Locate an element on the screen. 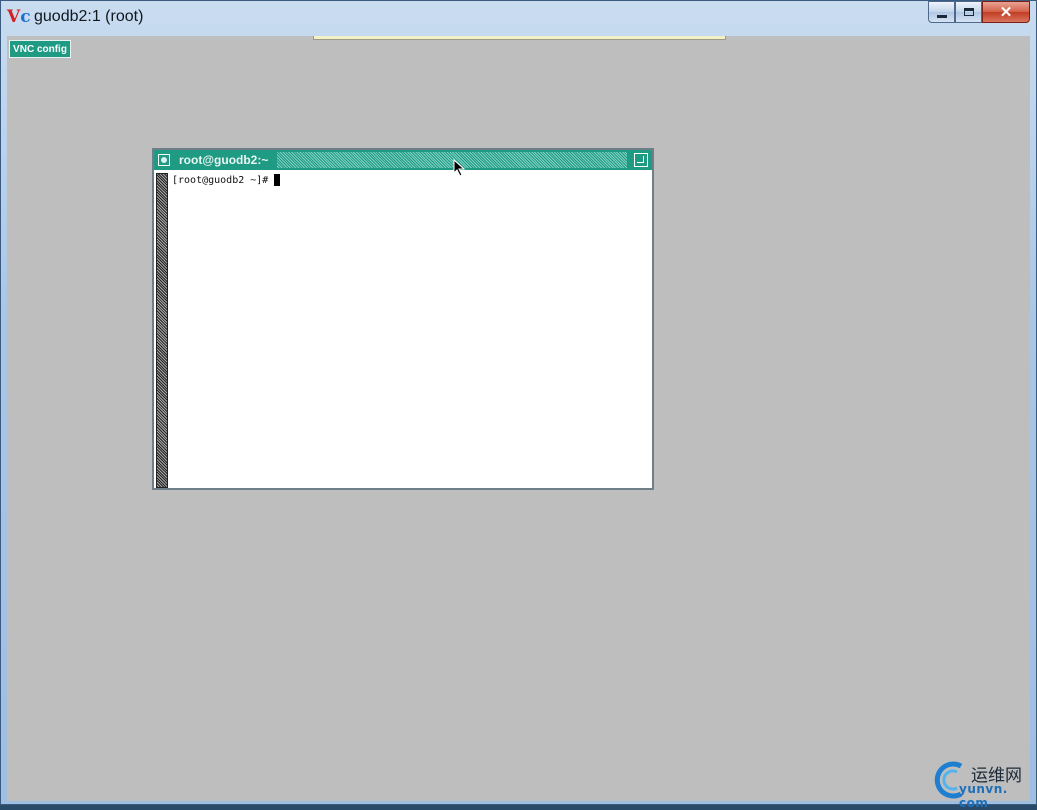 The width and height of the screenshot is (1037, 810). maximize-button is located at coordinates (968, 12).